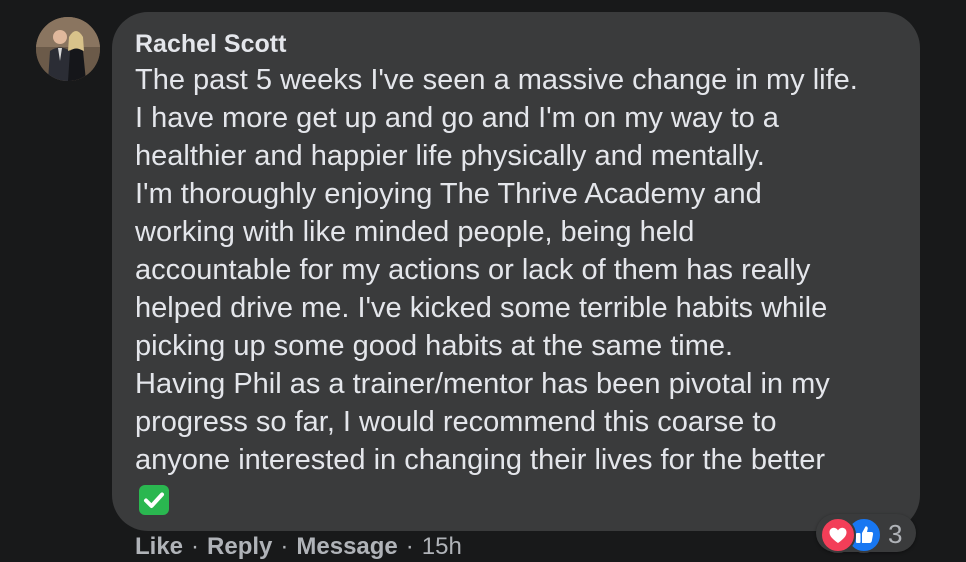 The height and width of the screenshot is (562, 966). What do you see at coordinates (895, 534) in the screenshot?
I see `reaction-count: 3` at bounding box center [895, 534].